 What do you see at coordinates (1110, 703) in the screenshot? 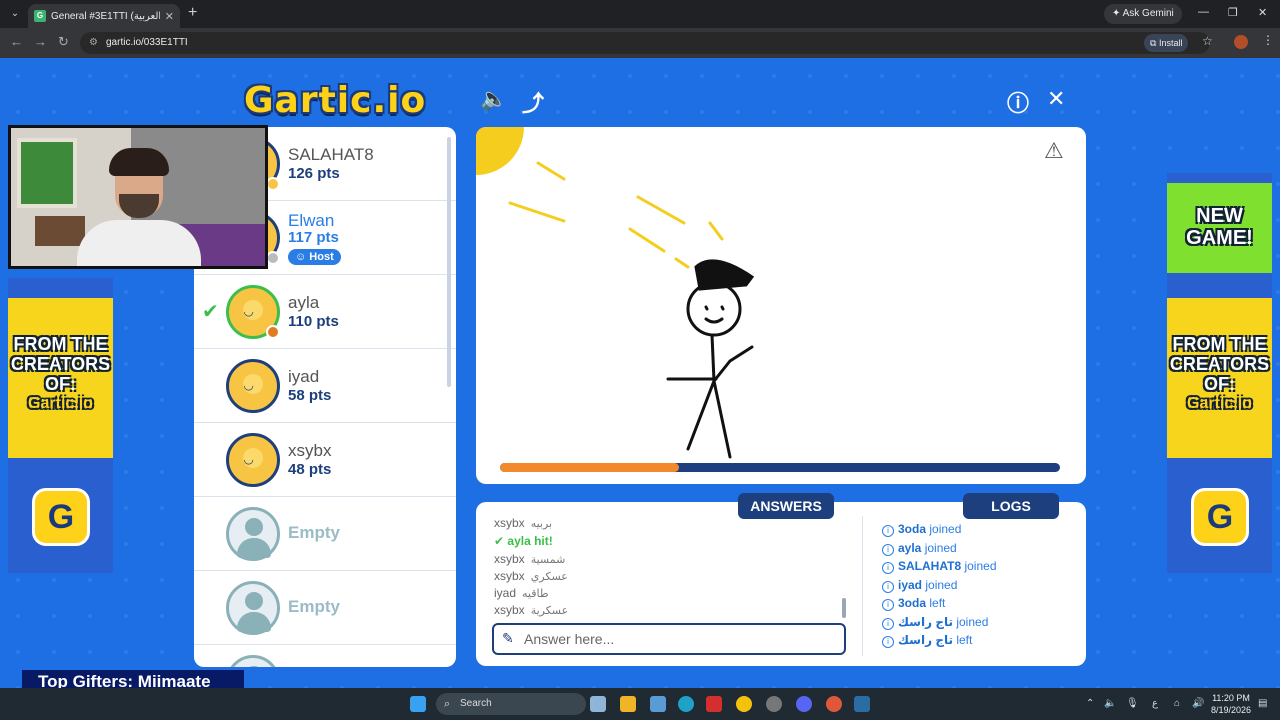
I see `volume-tray-icon: 🔈` at bounding box center [1110, 703].